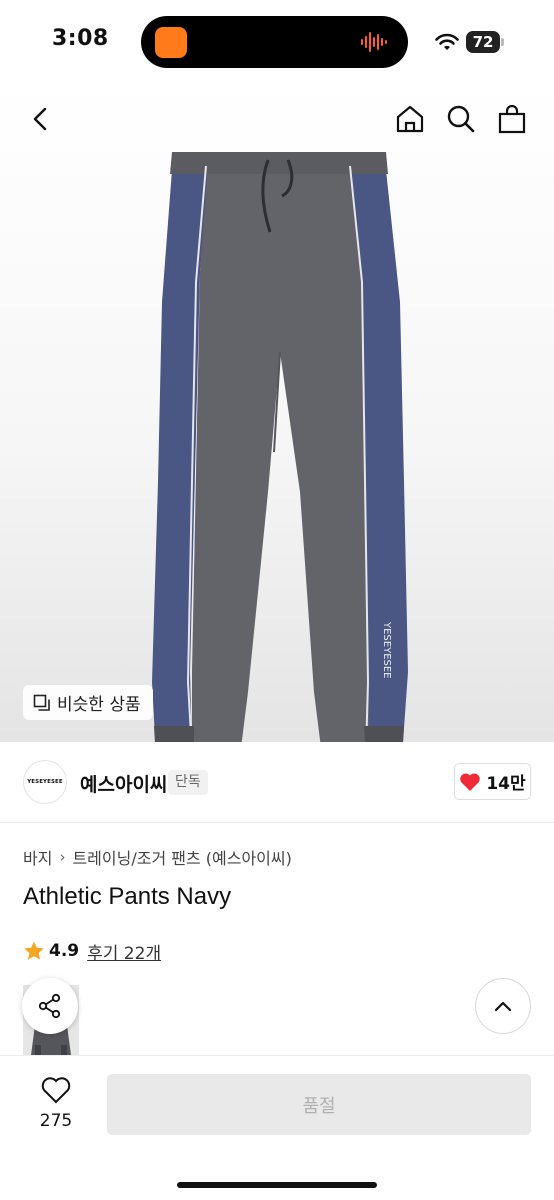 This screenshot has height=1200, width=554. I want to click on brand-row: YESEYESEE 예스아이씨 단독 14만, so click(277, 783).